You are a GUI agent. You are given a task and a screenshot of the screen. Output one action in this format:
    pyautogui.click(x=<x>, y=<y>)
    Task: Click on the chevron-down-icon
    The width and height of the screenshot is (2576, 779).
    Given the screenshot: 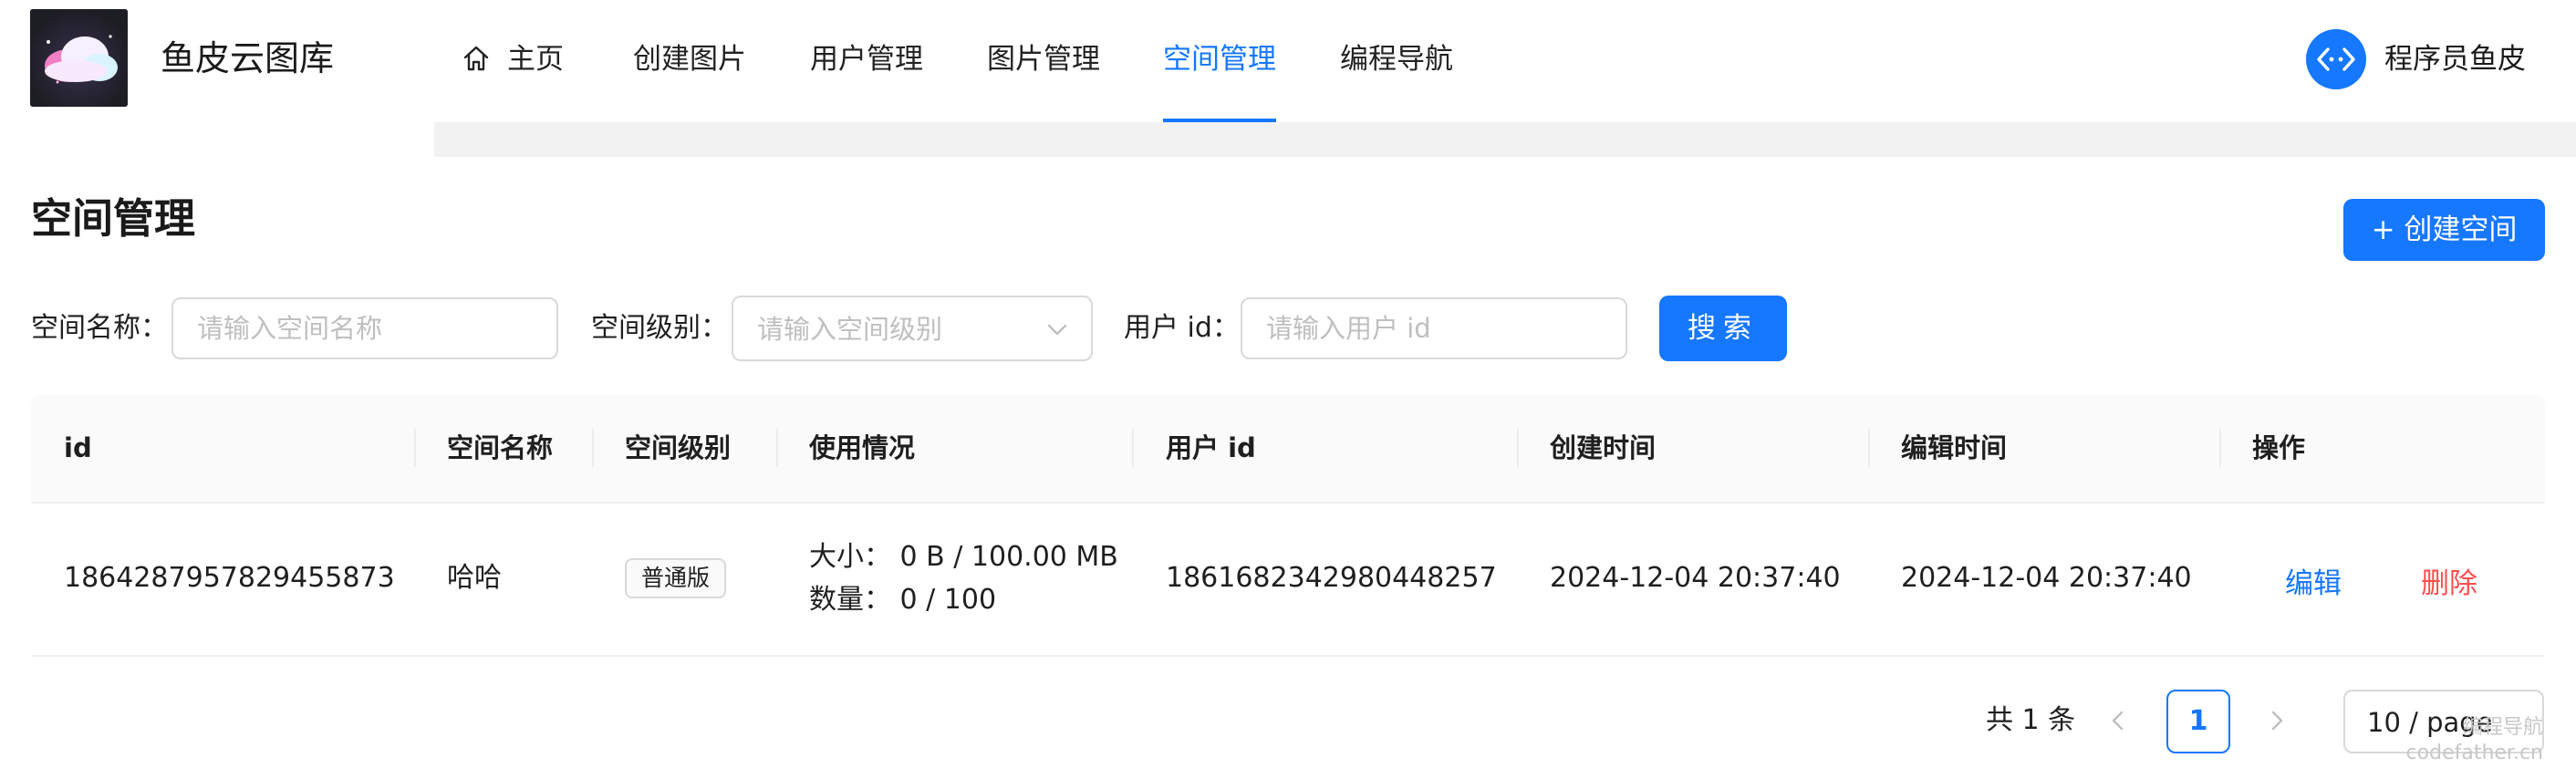 What is the action you would take?
    pyautogui.click(x=1057, y=330)
    